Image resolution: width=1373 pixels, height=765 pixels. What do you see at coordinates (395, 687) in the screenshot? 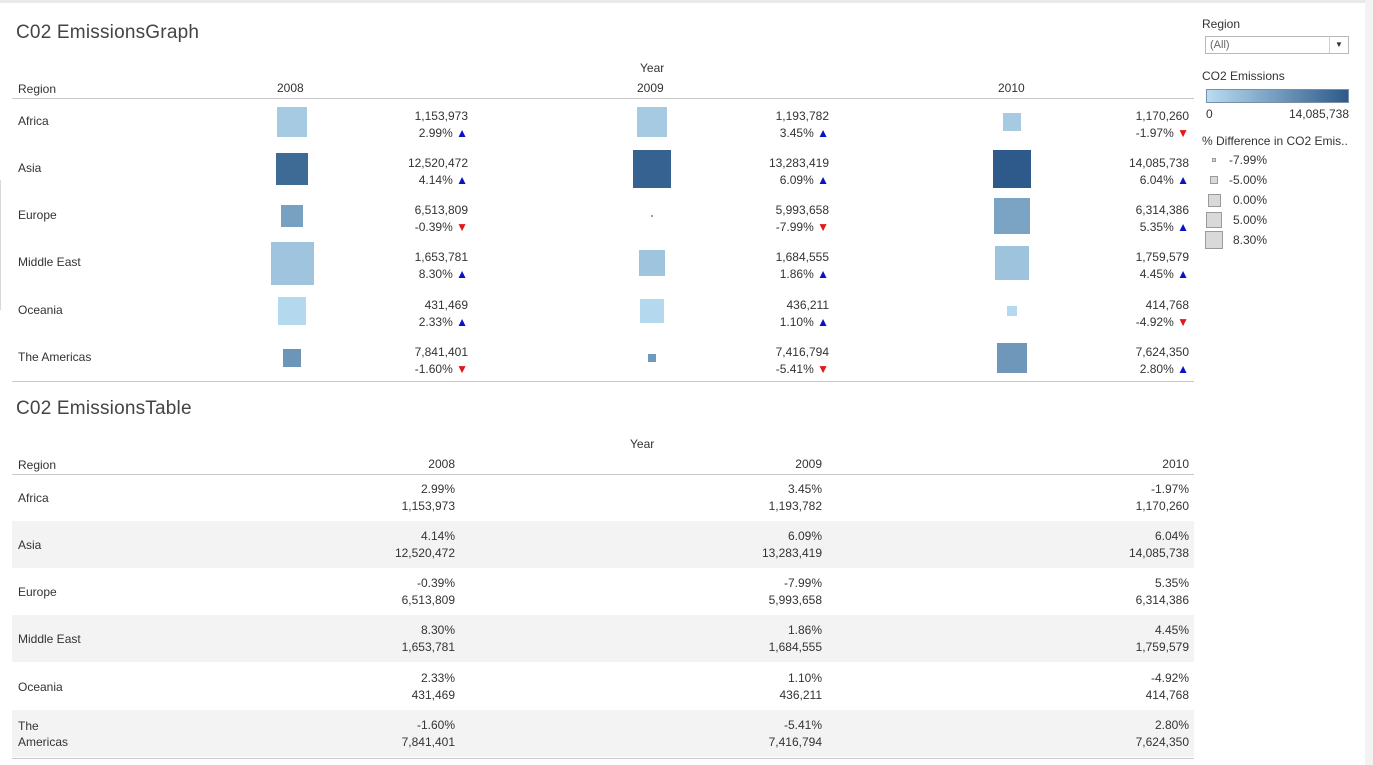
I see `table-cell: 2.33% 431,469` at bounding box center [395, 687].